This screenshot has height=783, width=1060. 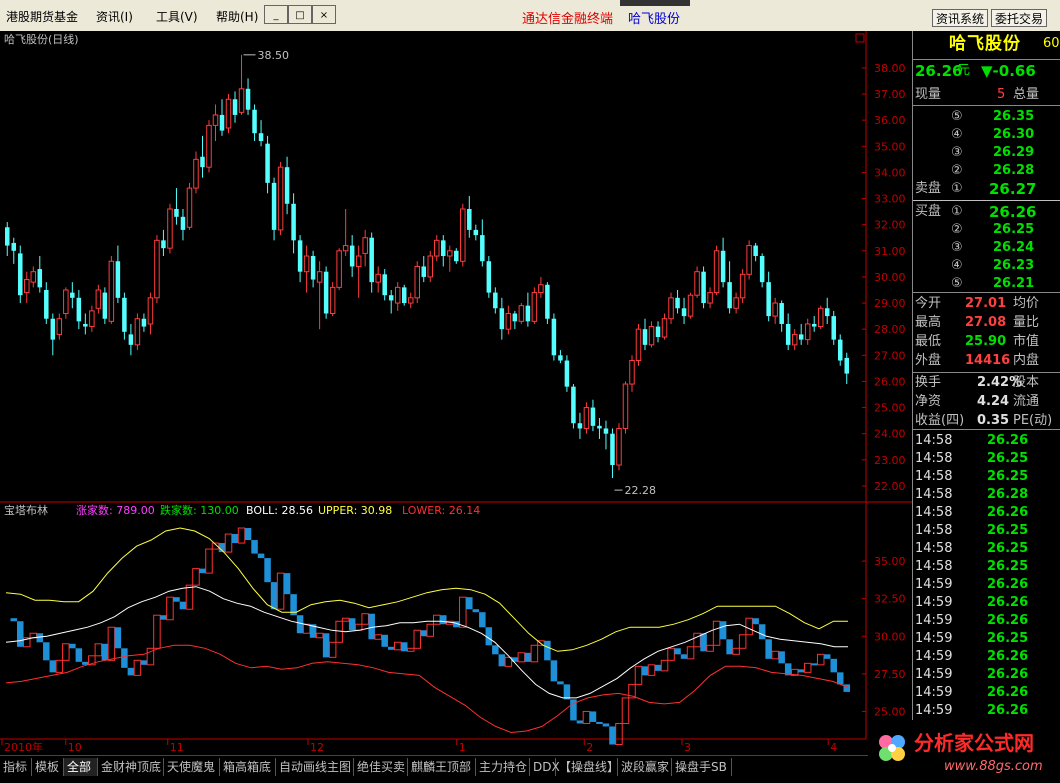 I want to click on menu-hk-futures: 港股期货基金, so click(x=42, y=16).